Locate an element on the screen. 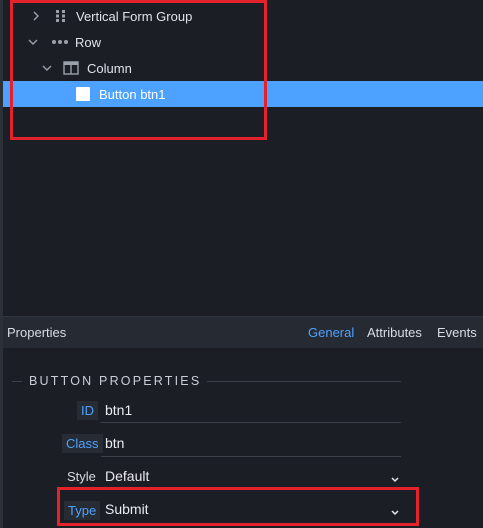 The image size is (483, 528). section-divider-left is located at coordinates (17, 381).